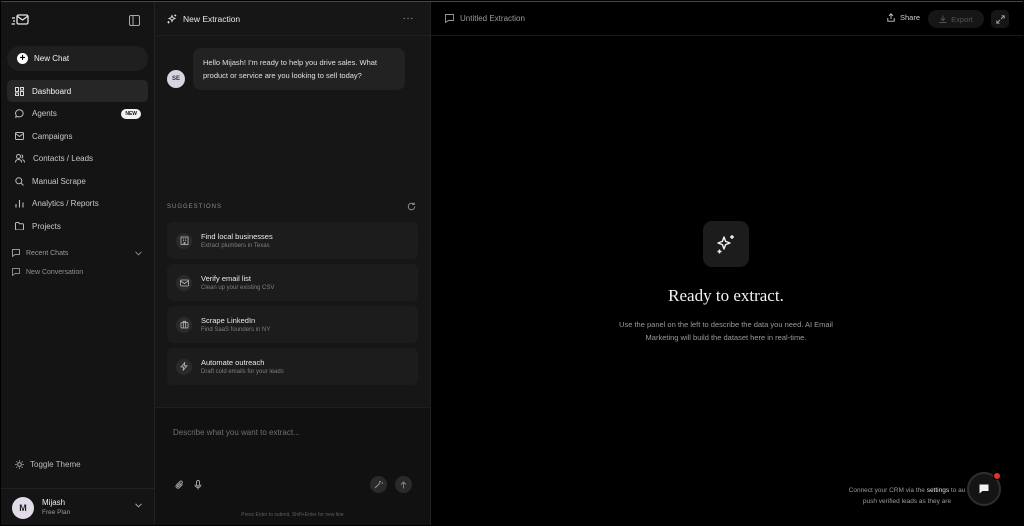 The image size is (1024, 526). I want to click on suggestion-scrape-linkedin: Scrape LinkedIn Find SaaS founders in NY, so click(292, 324).